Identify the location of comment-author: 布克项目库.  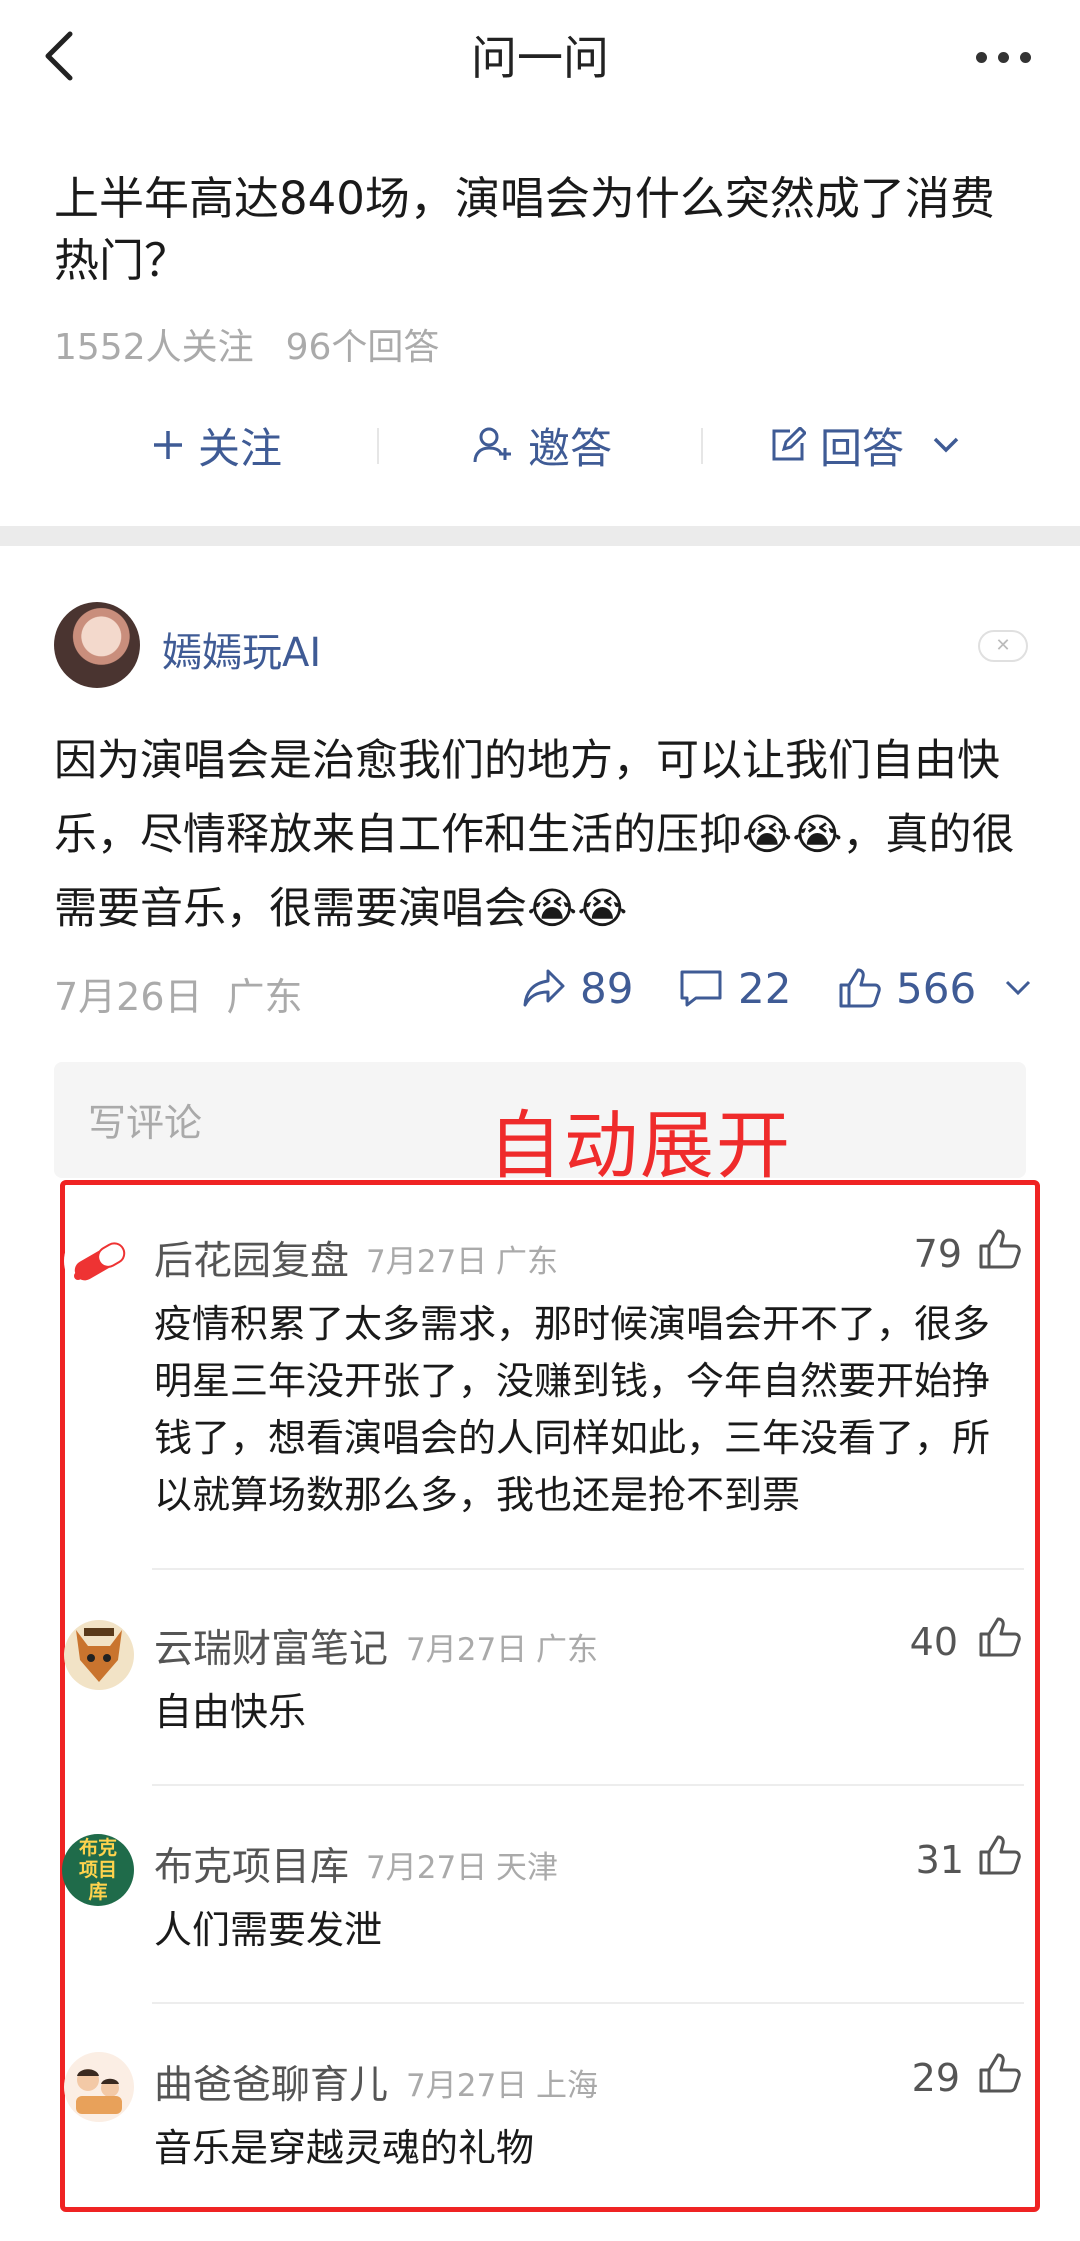
(251, 1864).